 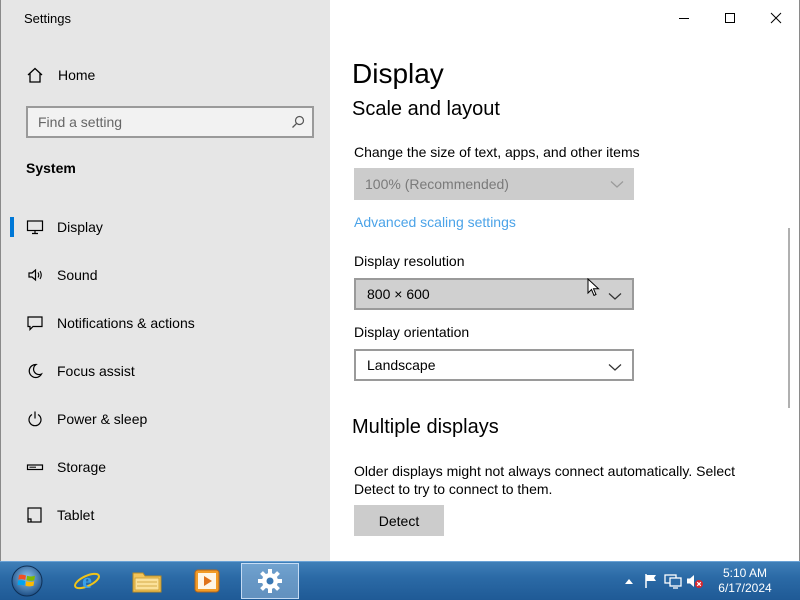 I want to click on tablet-icon, so click(x=35, y=515).